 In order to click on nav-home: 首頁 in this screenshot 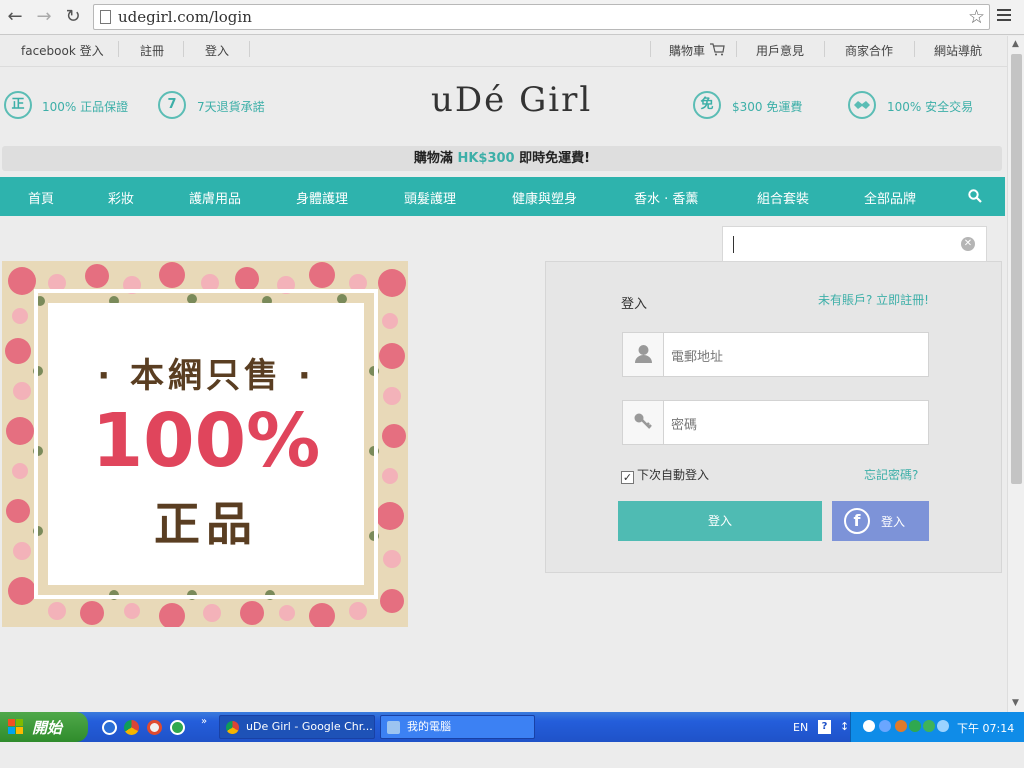, I will do `click(41, 197)`.